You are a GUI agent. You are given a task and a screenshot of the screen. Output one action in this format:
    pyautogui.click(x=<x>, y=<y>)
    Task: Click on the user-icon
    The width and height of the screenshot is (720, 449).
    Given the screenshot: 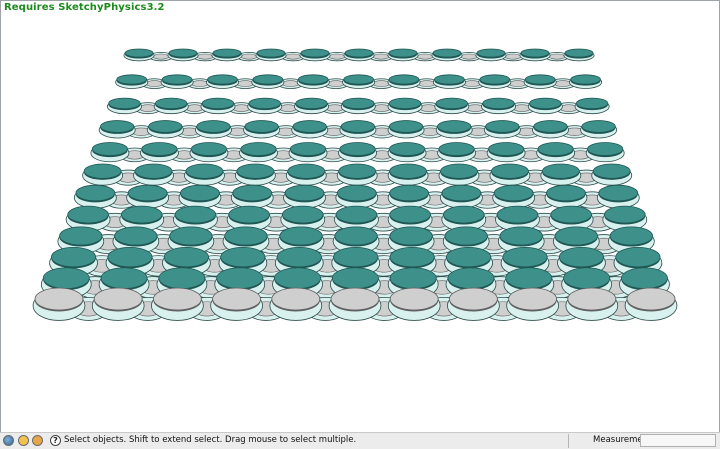 What is the action you would take?
    pyautogui.click(x=37, y=440)
    